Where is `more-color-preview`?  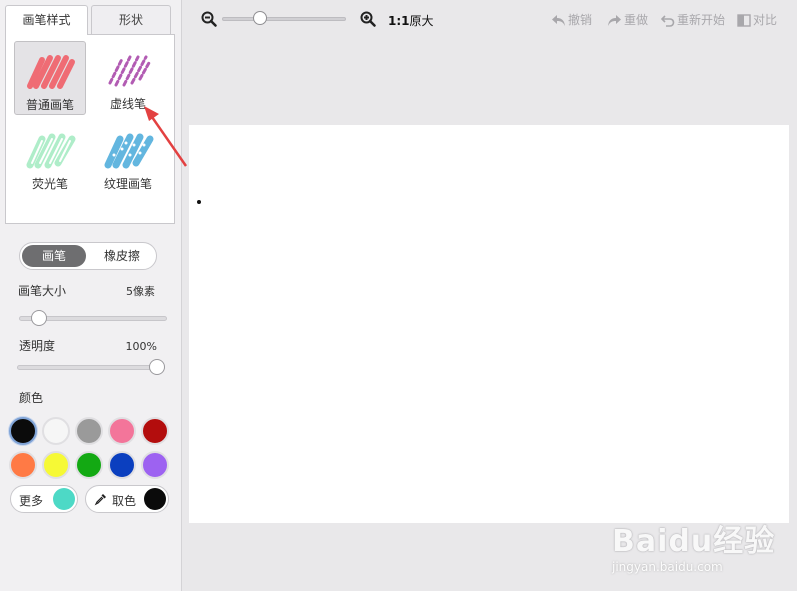
more-color-preview is located at coordinates (64, 499).